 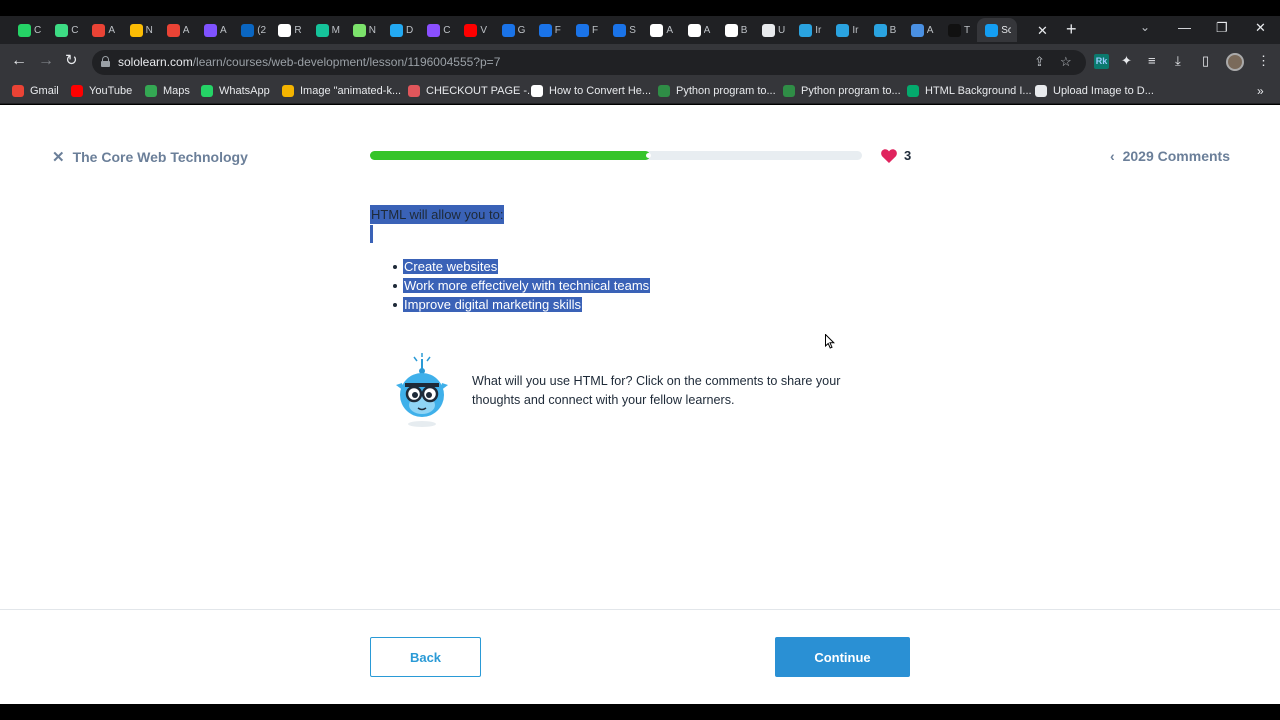 What do you see at coordinates (818, 30) in the screenshot?
I see `tab-title: Ir` at bounding box center [818, 30].